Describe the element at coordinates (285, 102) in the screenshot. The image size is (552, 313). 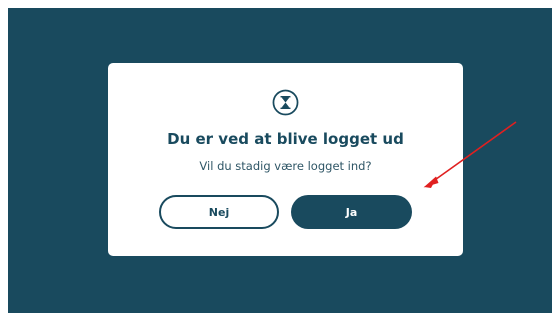
I see `hourglass-icon` at that location.